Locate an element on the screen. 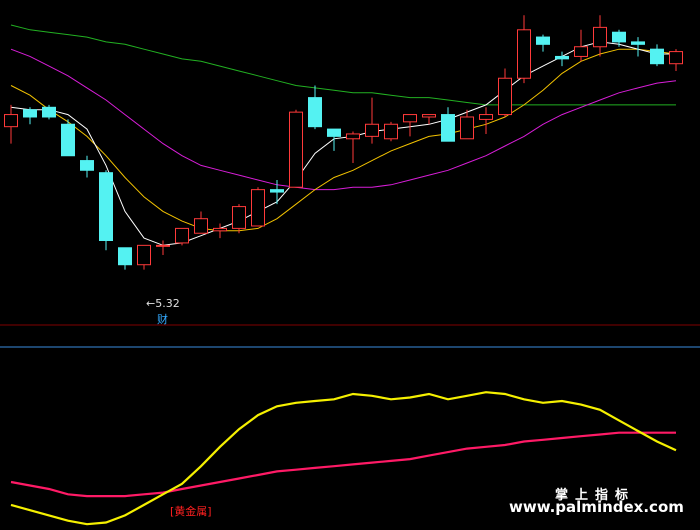 The width and height of the screenshot is (700, 530). watermark-url: www.palmindex.com is located at coordinates (596, 507).